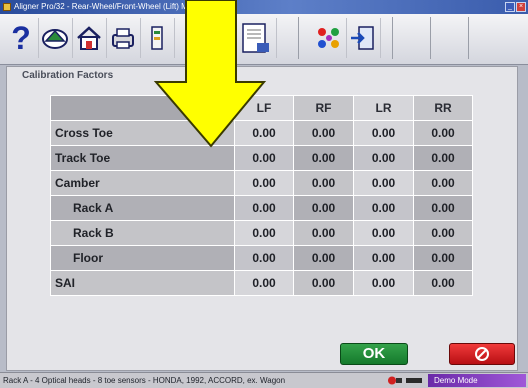  I want to click on report-icon, so click(255, 38).